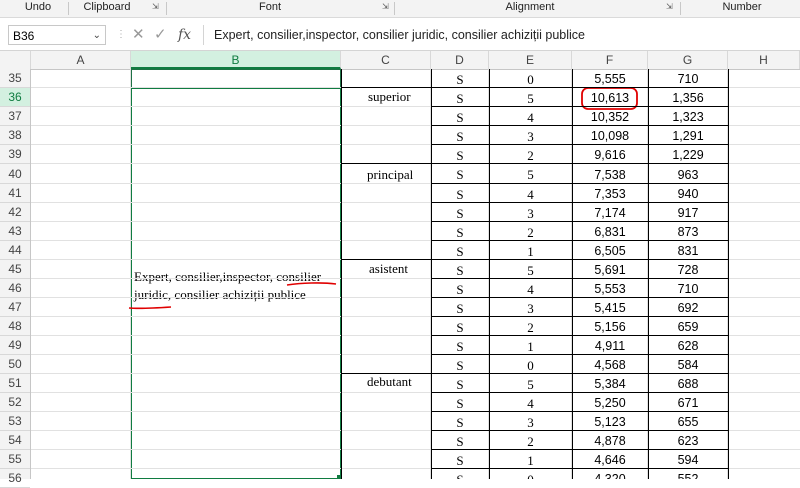  What do you see at coordinates (460, 174) in the screenshot?
I see `cell-d40: S` at bounding box center [460, 174].